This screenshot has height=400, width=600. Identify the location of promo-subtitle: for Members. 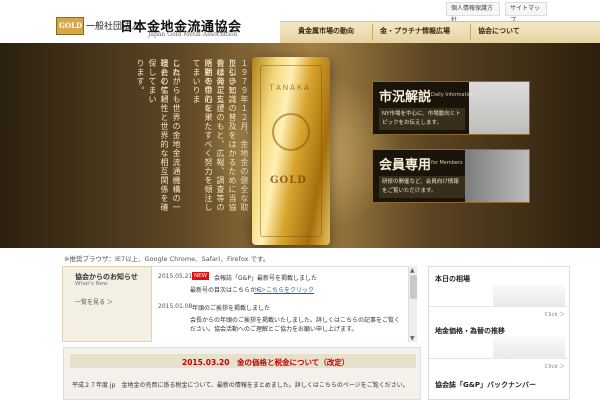
(447, 163).